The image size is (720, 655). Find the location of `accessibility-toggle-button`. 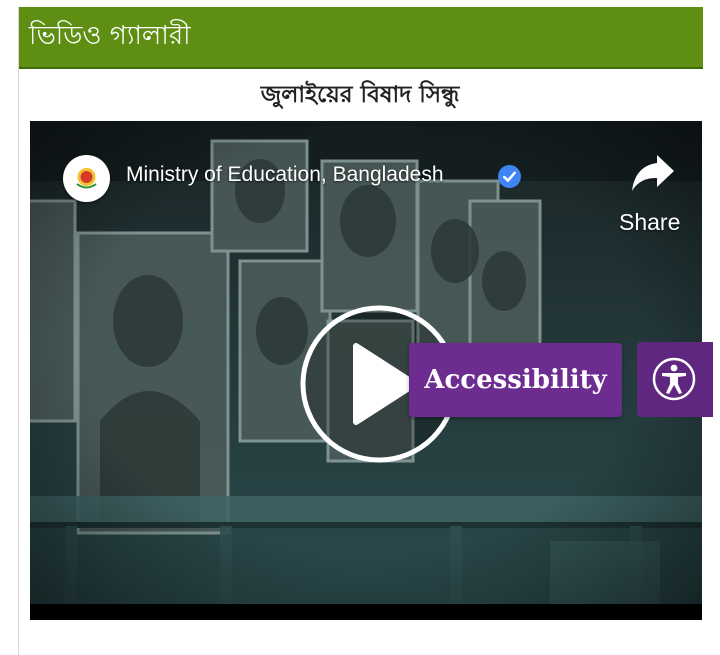

accessibility-toggle-button is located at coordinates (675, 379).